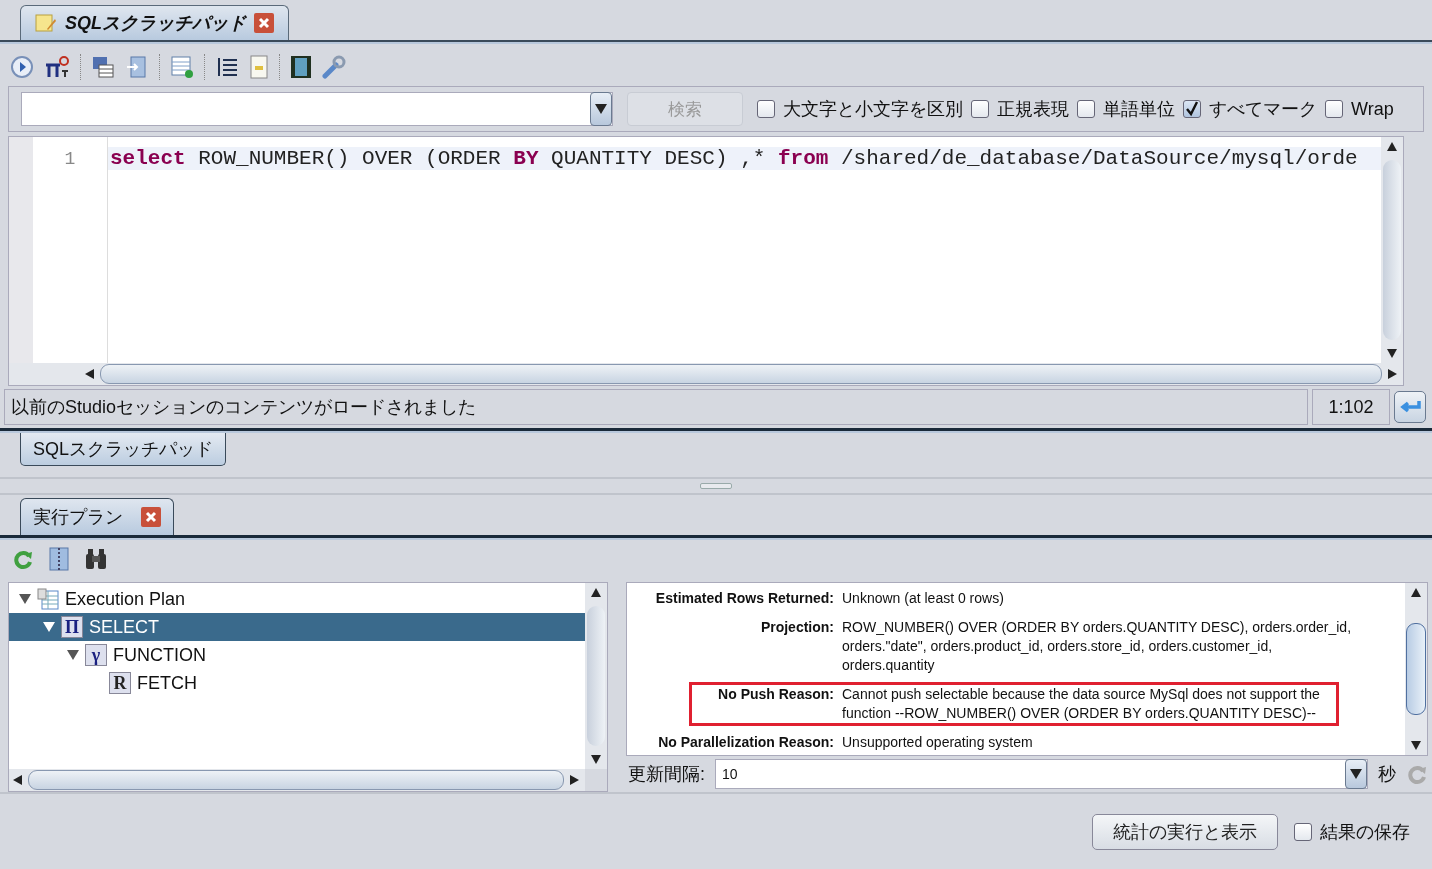 Image resolution: width=1432 pixels, height=869 pixels. I want to click on gamma-symbol-icon: γ, so click(96, 655).